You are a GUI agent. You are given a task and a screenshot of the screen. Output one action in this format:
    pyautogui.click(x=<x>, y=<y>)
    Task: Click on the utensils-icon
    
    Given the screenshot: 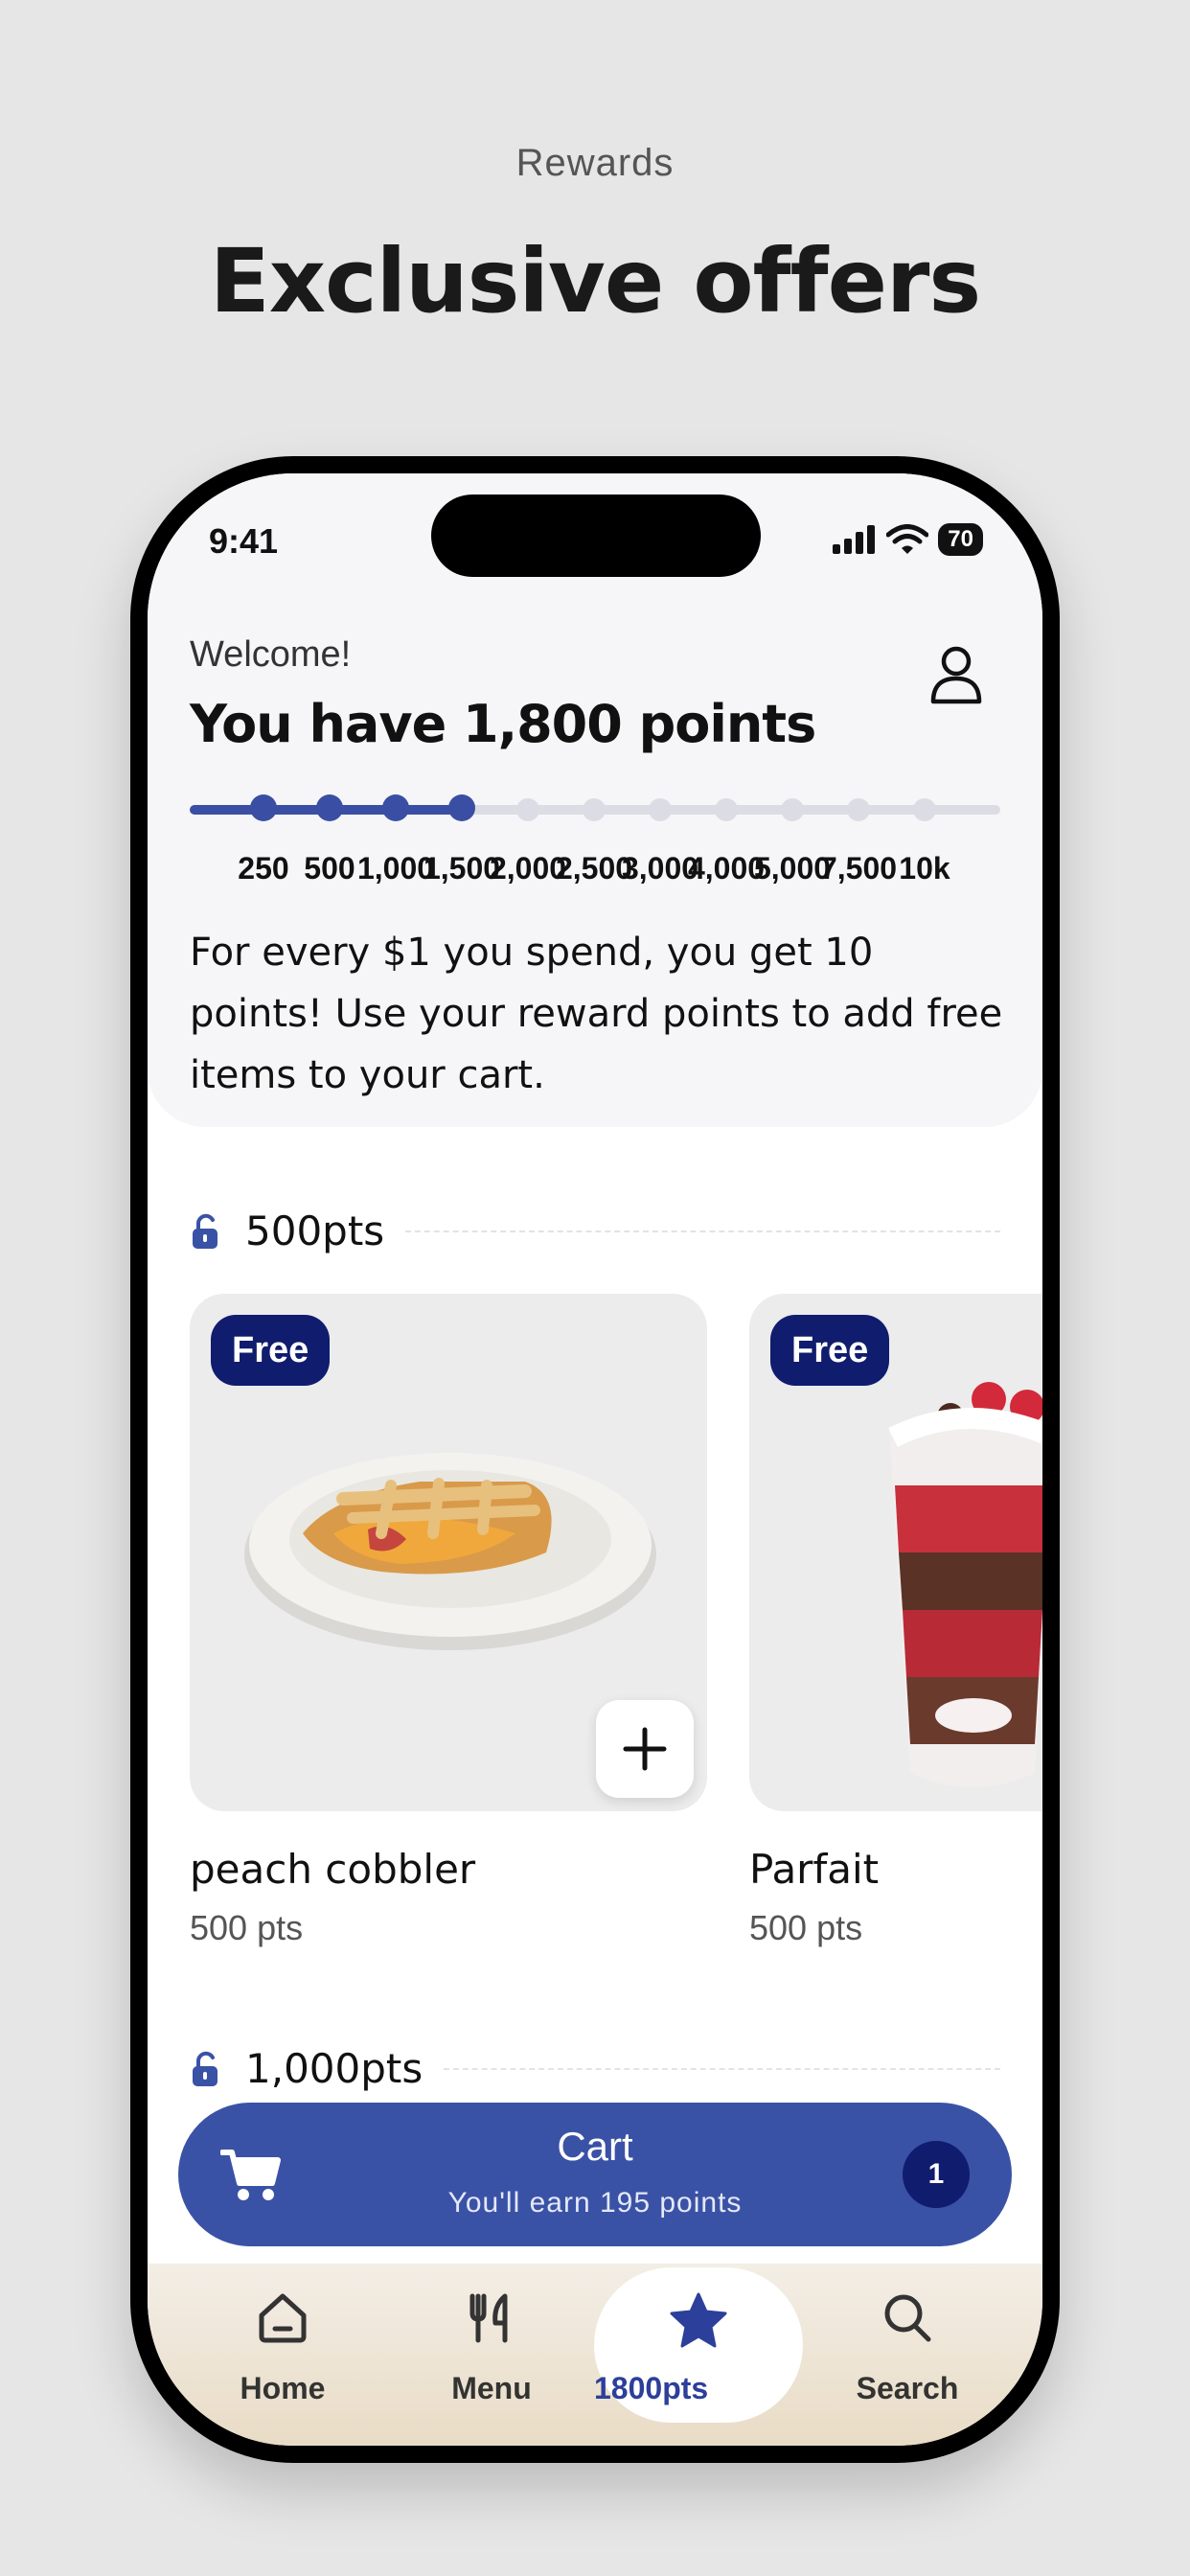 What is the action you would take?
    pyautogui.click(x=489, y=2318)
    